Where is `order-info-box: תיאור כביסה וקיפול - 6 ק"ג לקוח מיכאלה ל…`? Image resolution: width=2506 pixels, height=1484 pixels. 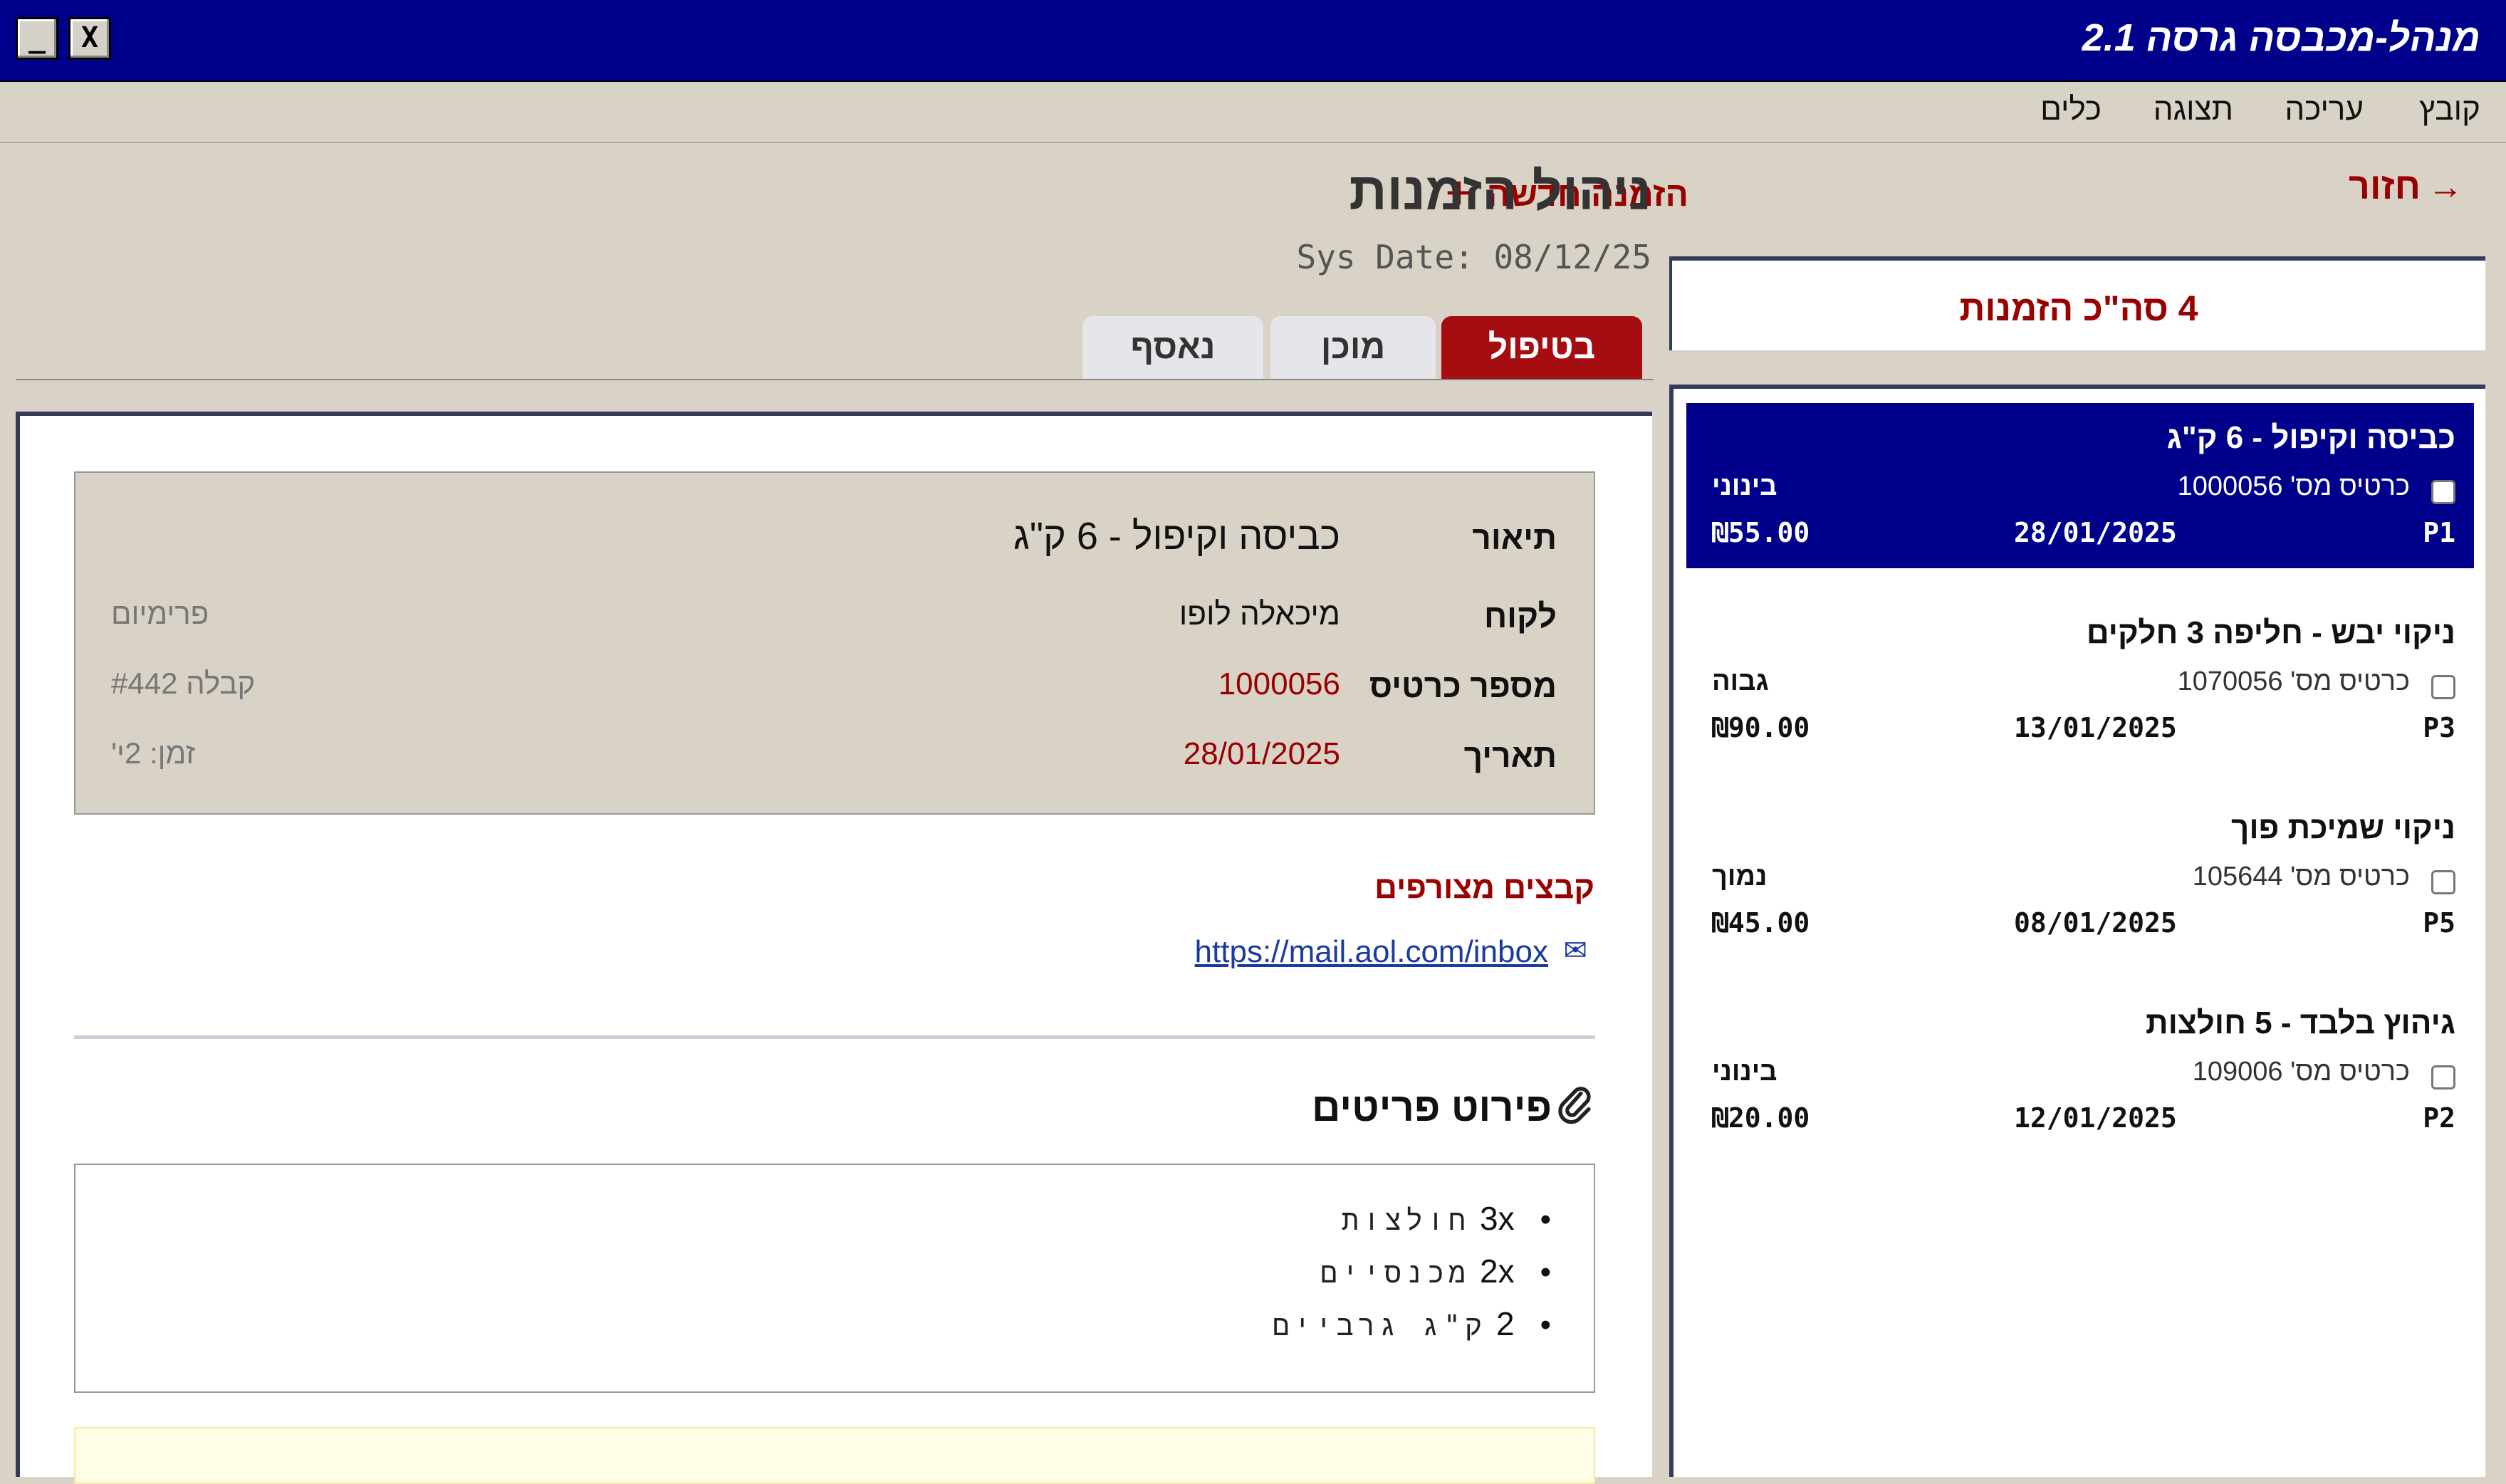 order-info-box: תיאור כביסה וקיפול - 6 ק"ג לקוח מיכאלה ל… is located at coordinates (834, 643).